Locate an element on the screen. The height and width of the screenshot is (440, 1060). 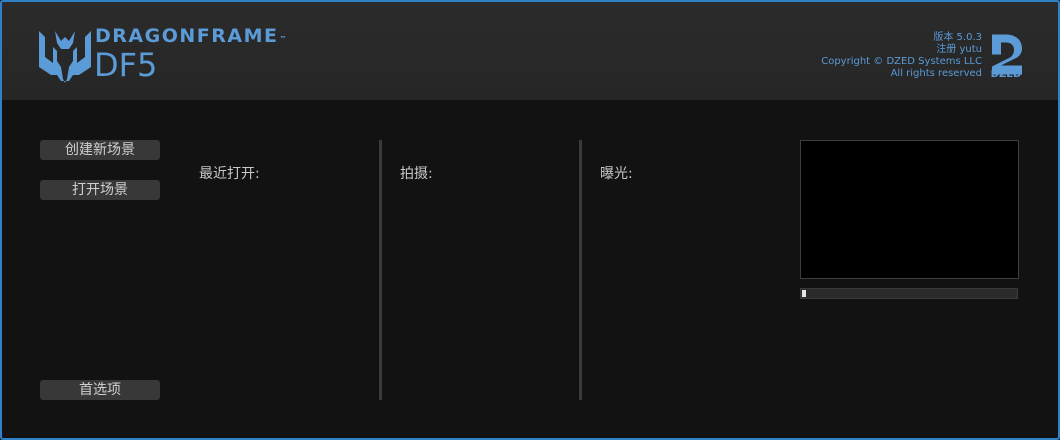
recent-label: 最近打开: is located at coordinates (229, 174).